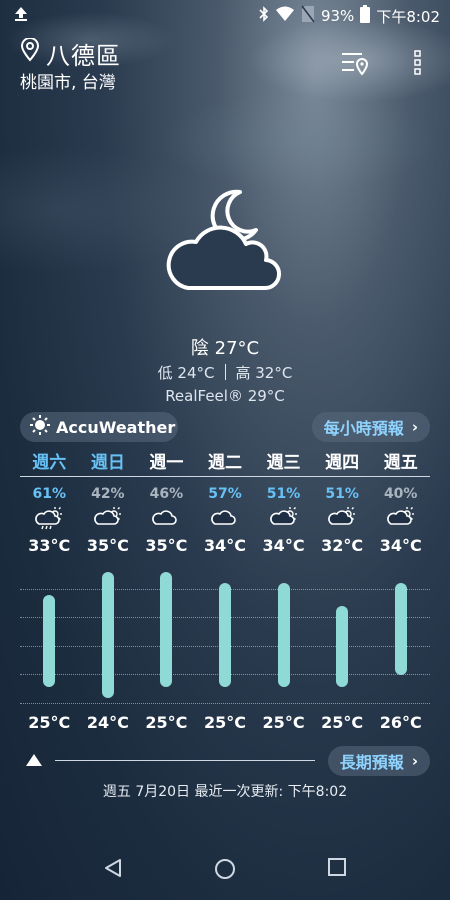 Image resolution: width=450 pixels, height=900 pixels. I want to click on location-header: 八德區 桃園市, 台灣, so click(225, 66).